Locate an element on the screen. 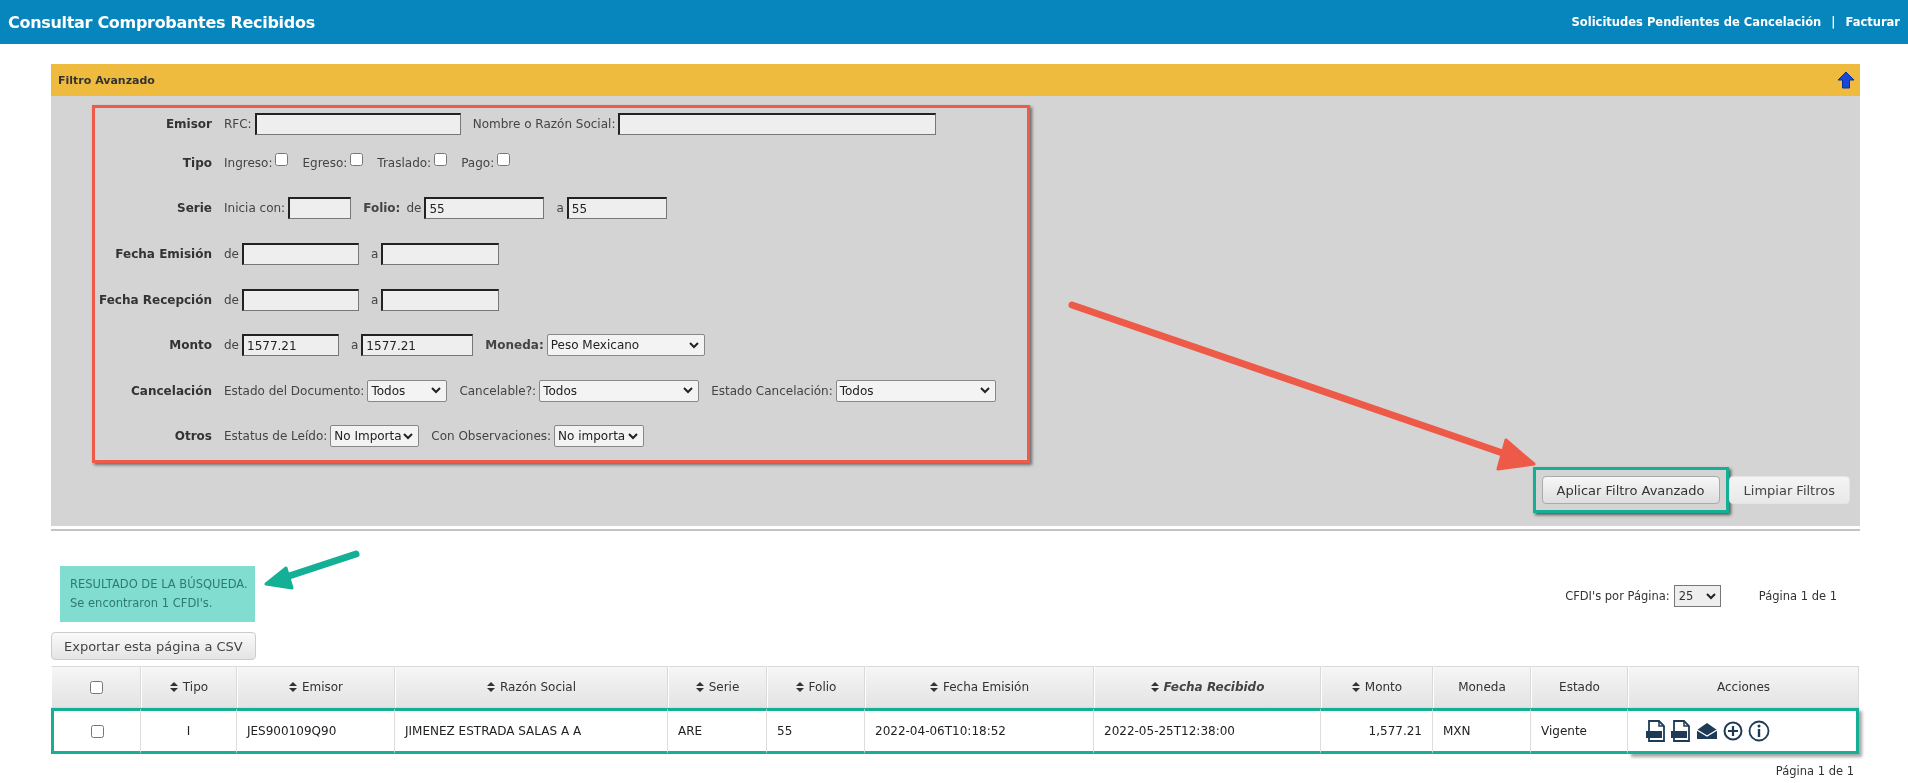 Image resolution: width=1908 pixels, height=783 pixels. page-title: Consultar Comprobantes Recibidos is located at coordinates (161, 22).